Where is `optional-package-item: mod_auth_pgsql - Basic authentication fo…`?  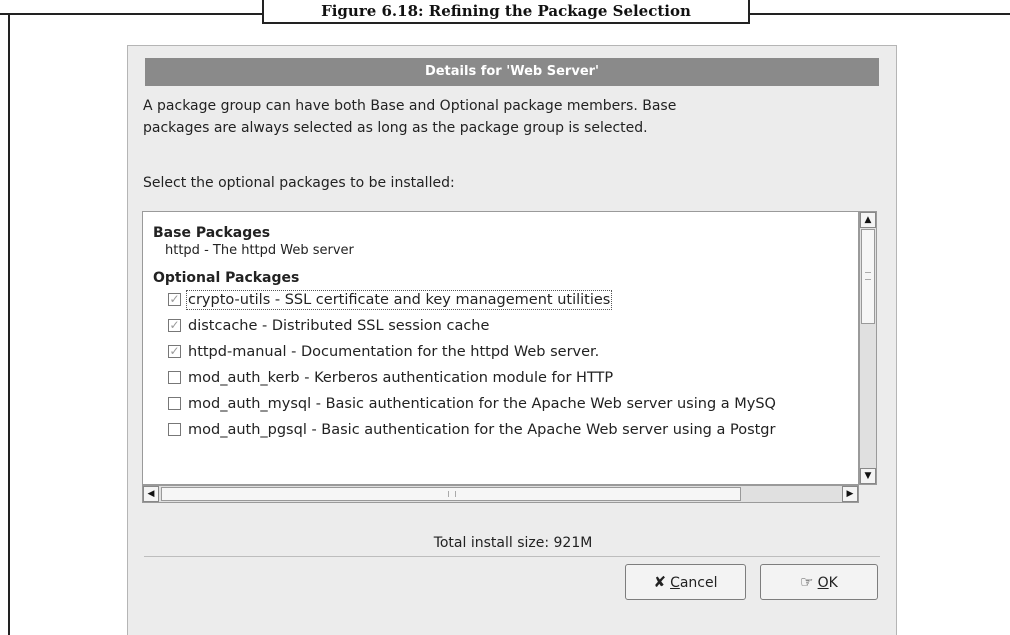
optional-package-item: mod_auth_pgsql - Basic authentication fo… is located at coordinates (505, 430).